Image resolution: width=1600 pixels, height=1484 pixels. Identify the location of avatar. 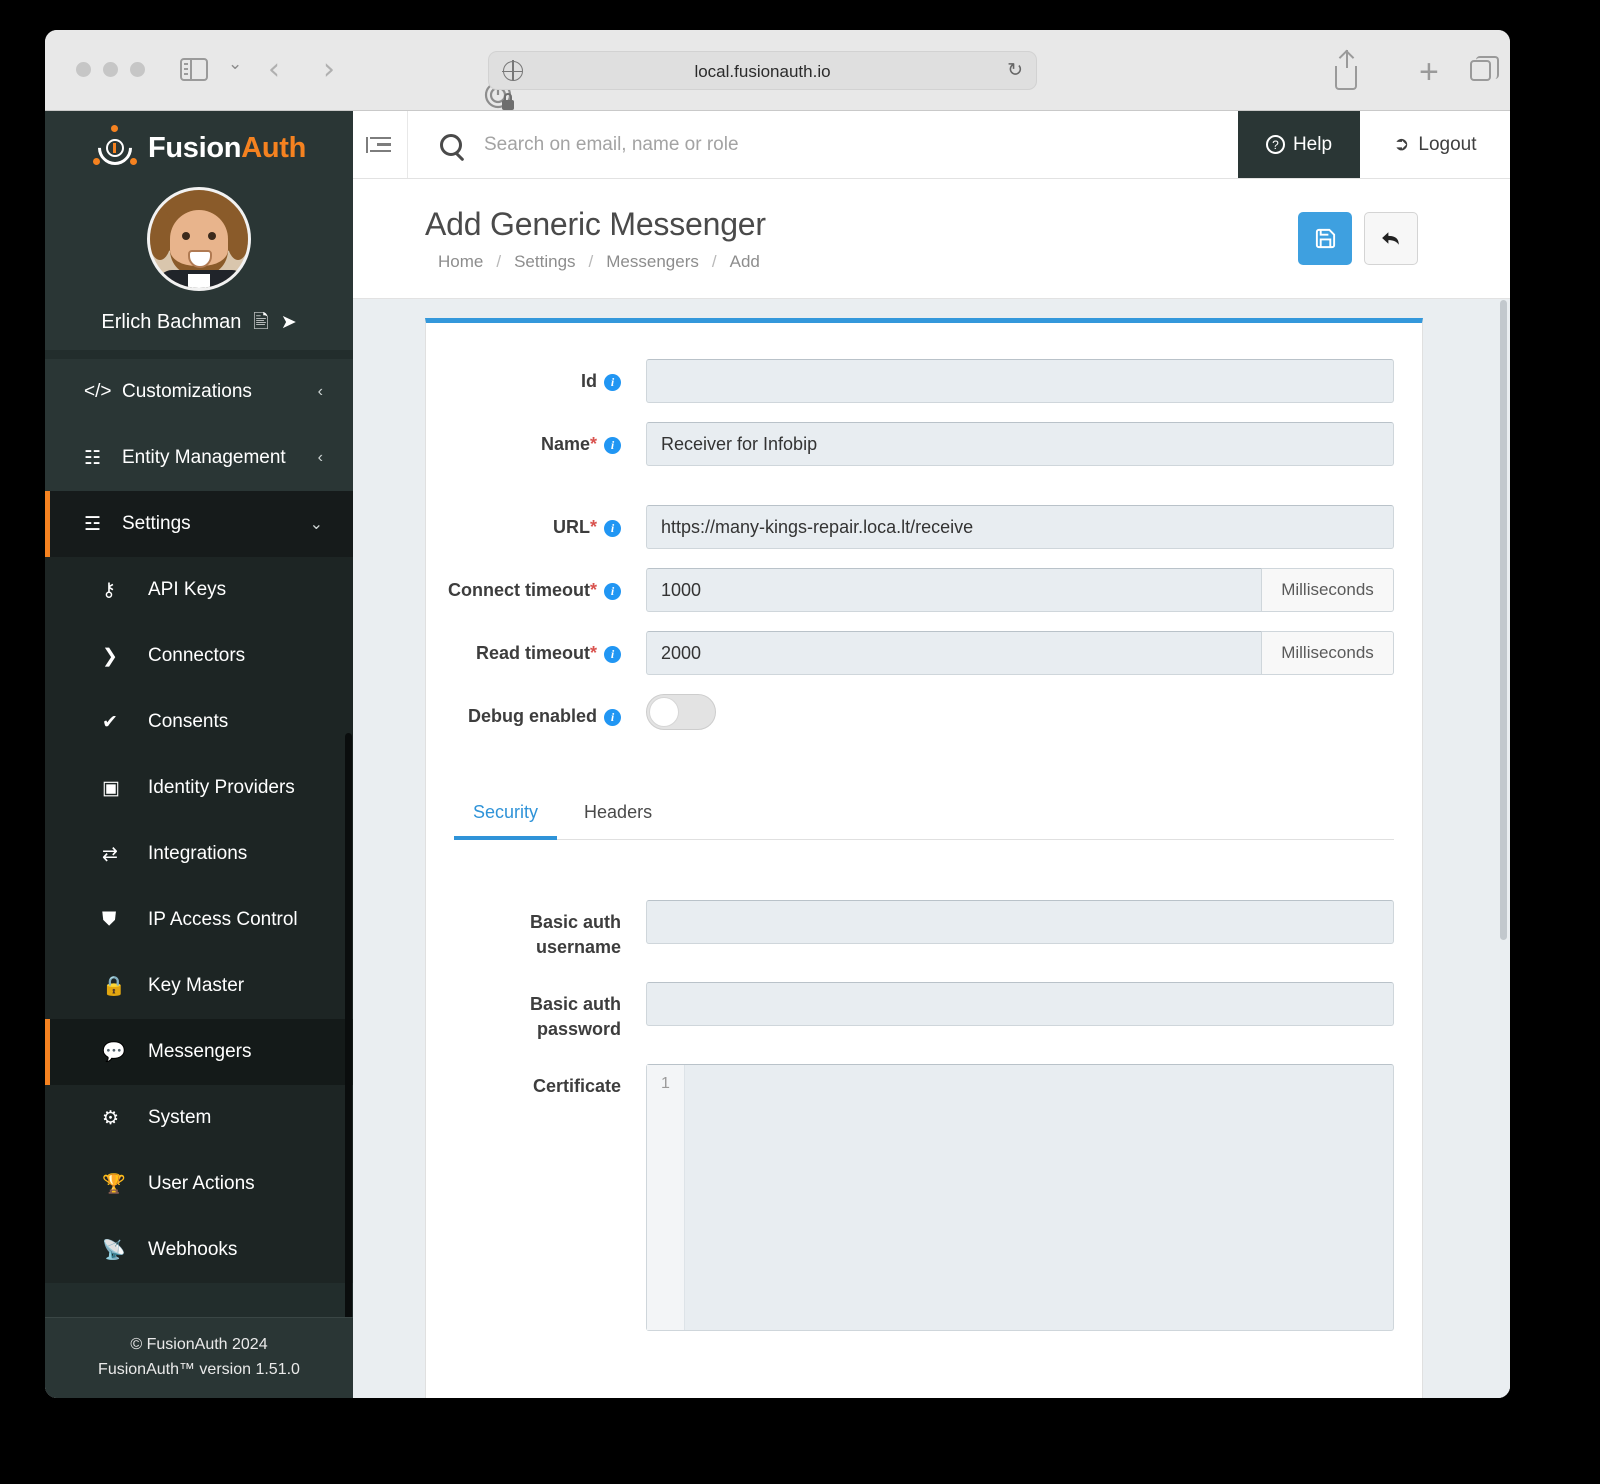
(199, 239).